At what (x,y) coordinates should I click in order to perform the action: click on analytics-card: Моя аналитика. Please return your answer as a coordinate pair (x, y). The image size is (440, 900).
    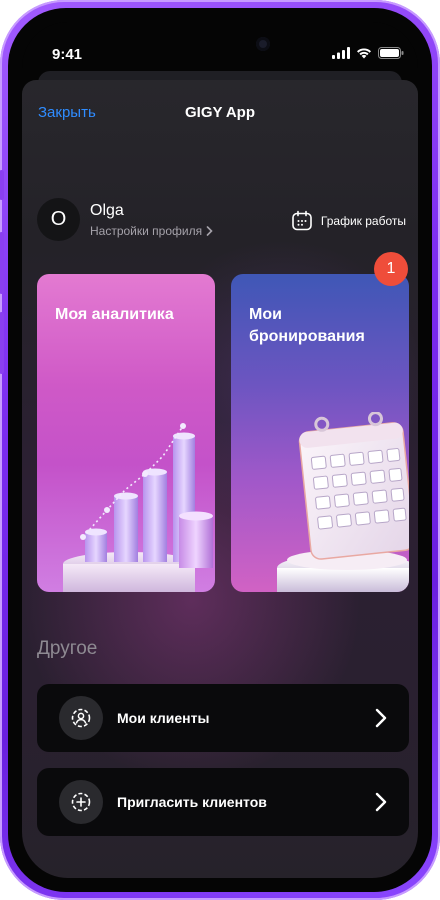
    Looking at the image, I should click on (126, 433).